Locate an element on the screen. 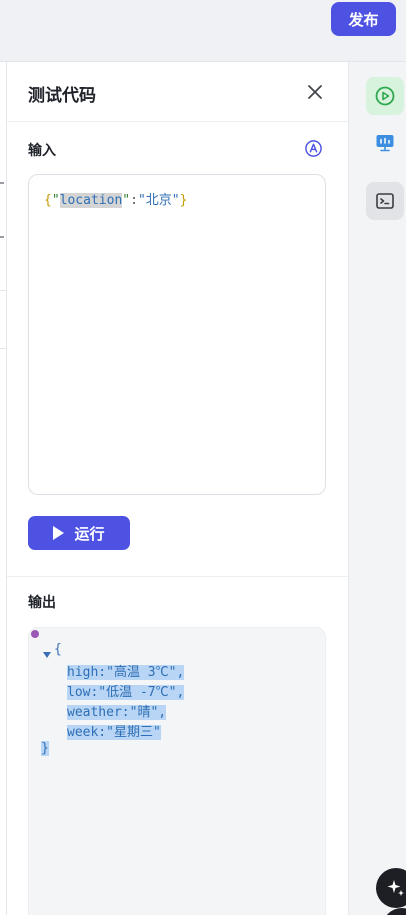  close-icon is located at coordinates (315, 92).